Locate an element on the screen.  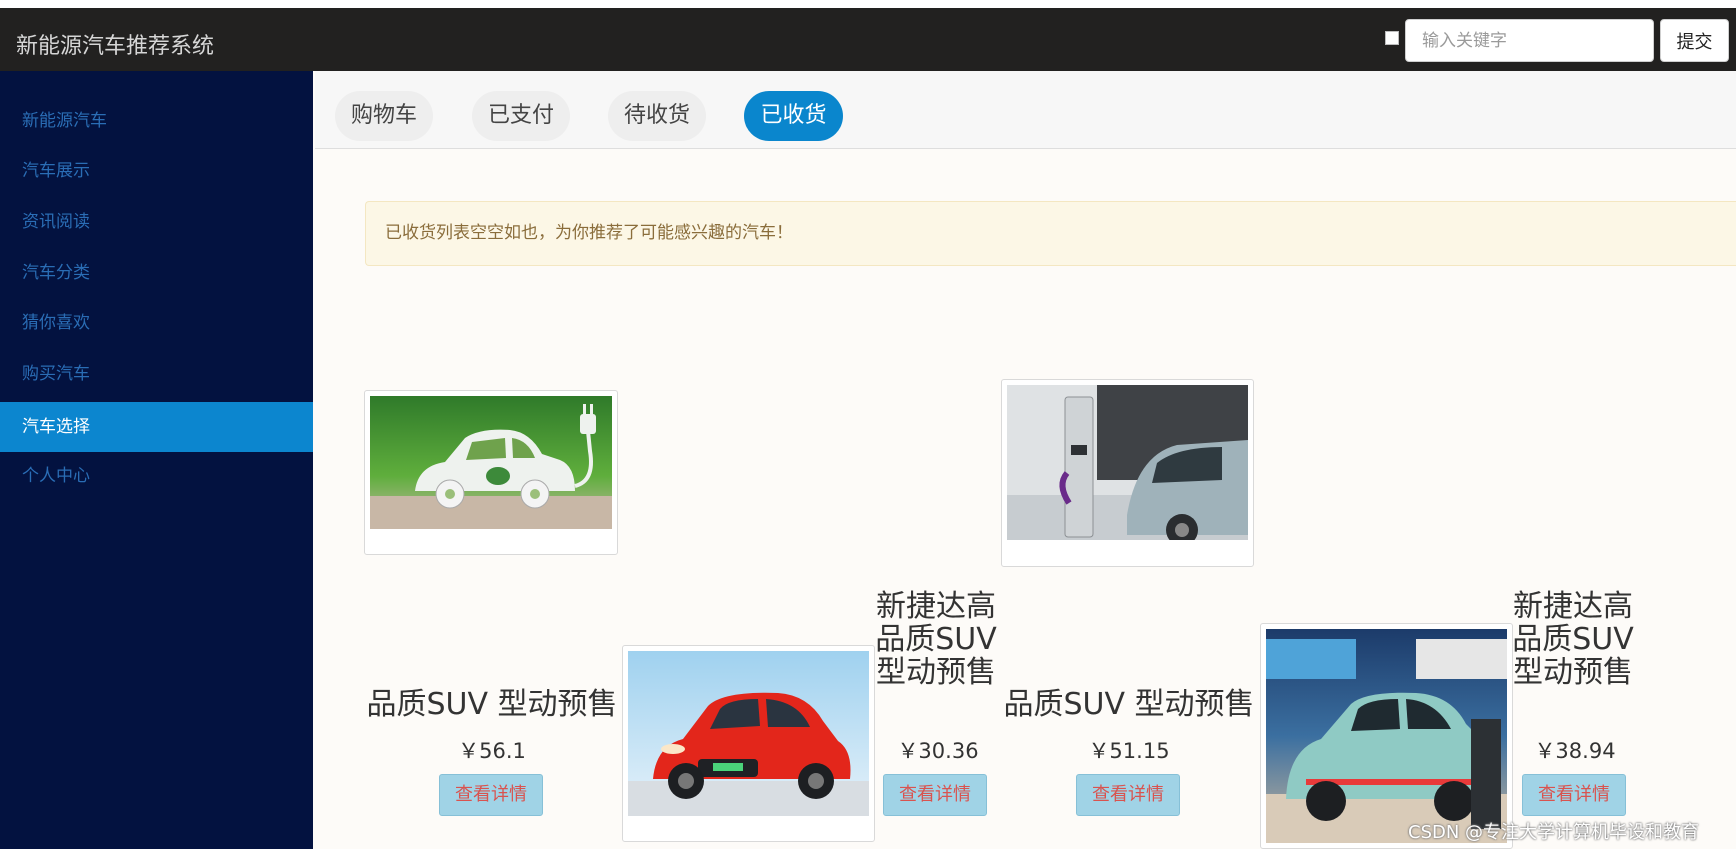
order-tabs: 购物车 已支付 待收货 已收货 is located at coordinates (1025, 110).